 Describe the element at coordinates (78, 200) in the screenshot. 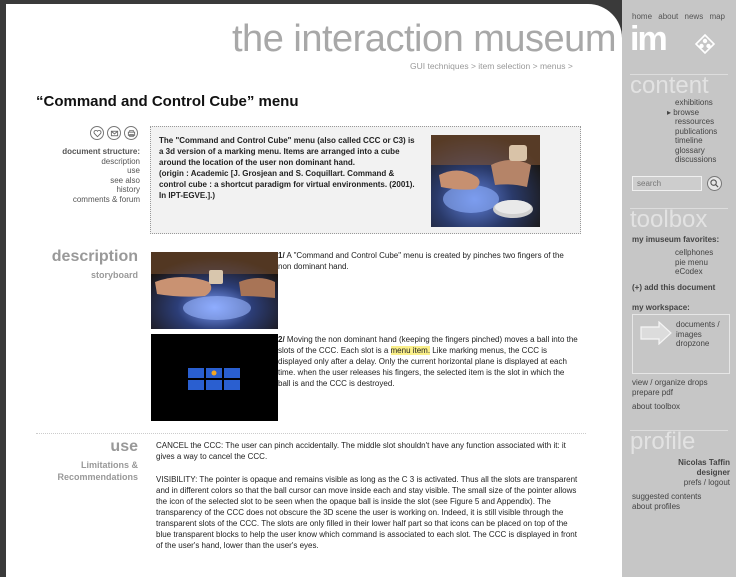

I see `structure-link-comments: comments & forum` at that location.